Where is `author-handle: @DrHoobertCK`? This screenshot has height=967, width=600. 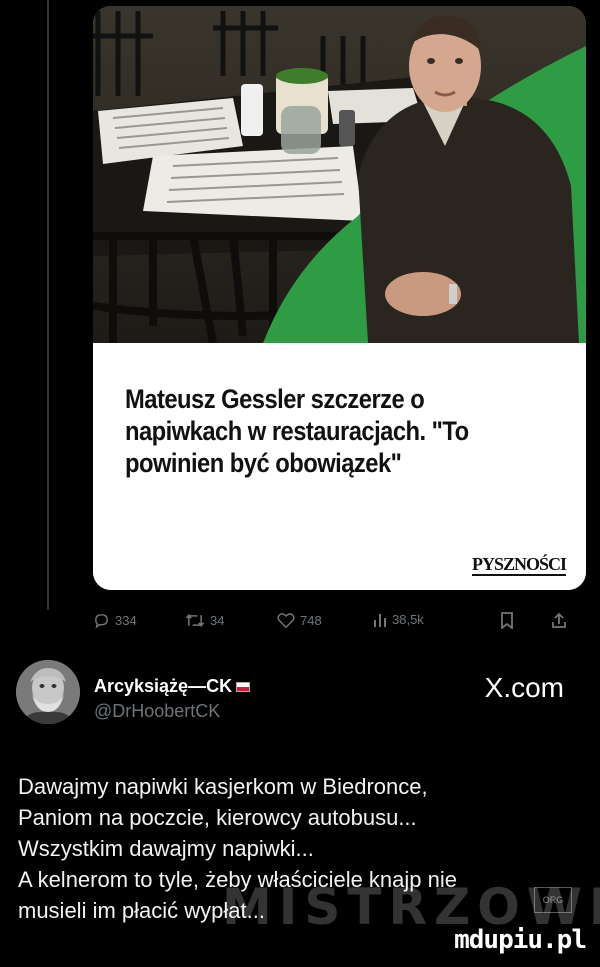
author-handle: @DrHoobertCK is located at coordinates (157, 711).